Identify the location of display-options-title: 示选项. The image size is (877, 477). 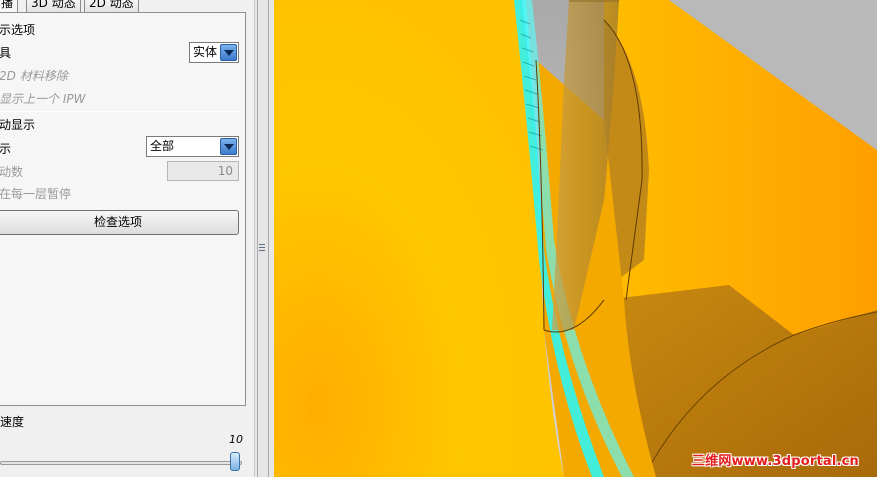
(18, 30).